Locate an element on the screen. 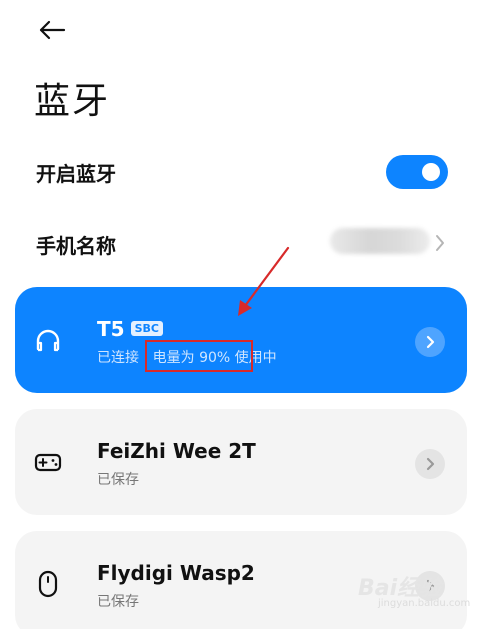 The image size is (482, 629). codec-badge: SBC is located at coordinates (146, 328).